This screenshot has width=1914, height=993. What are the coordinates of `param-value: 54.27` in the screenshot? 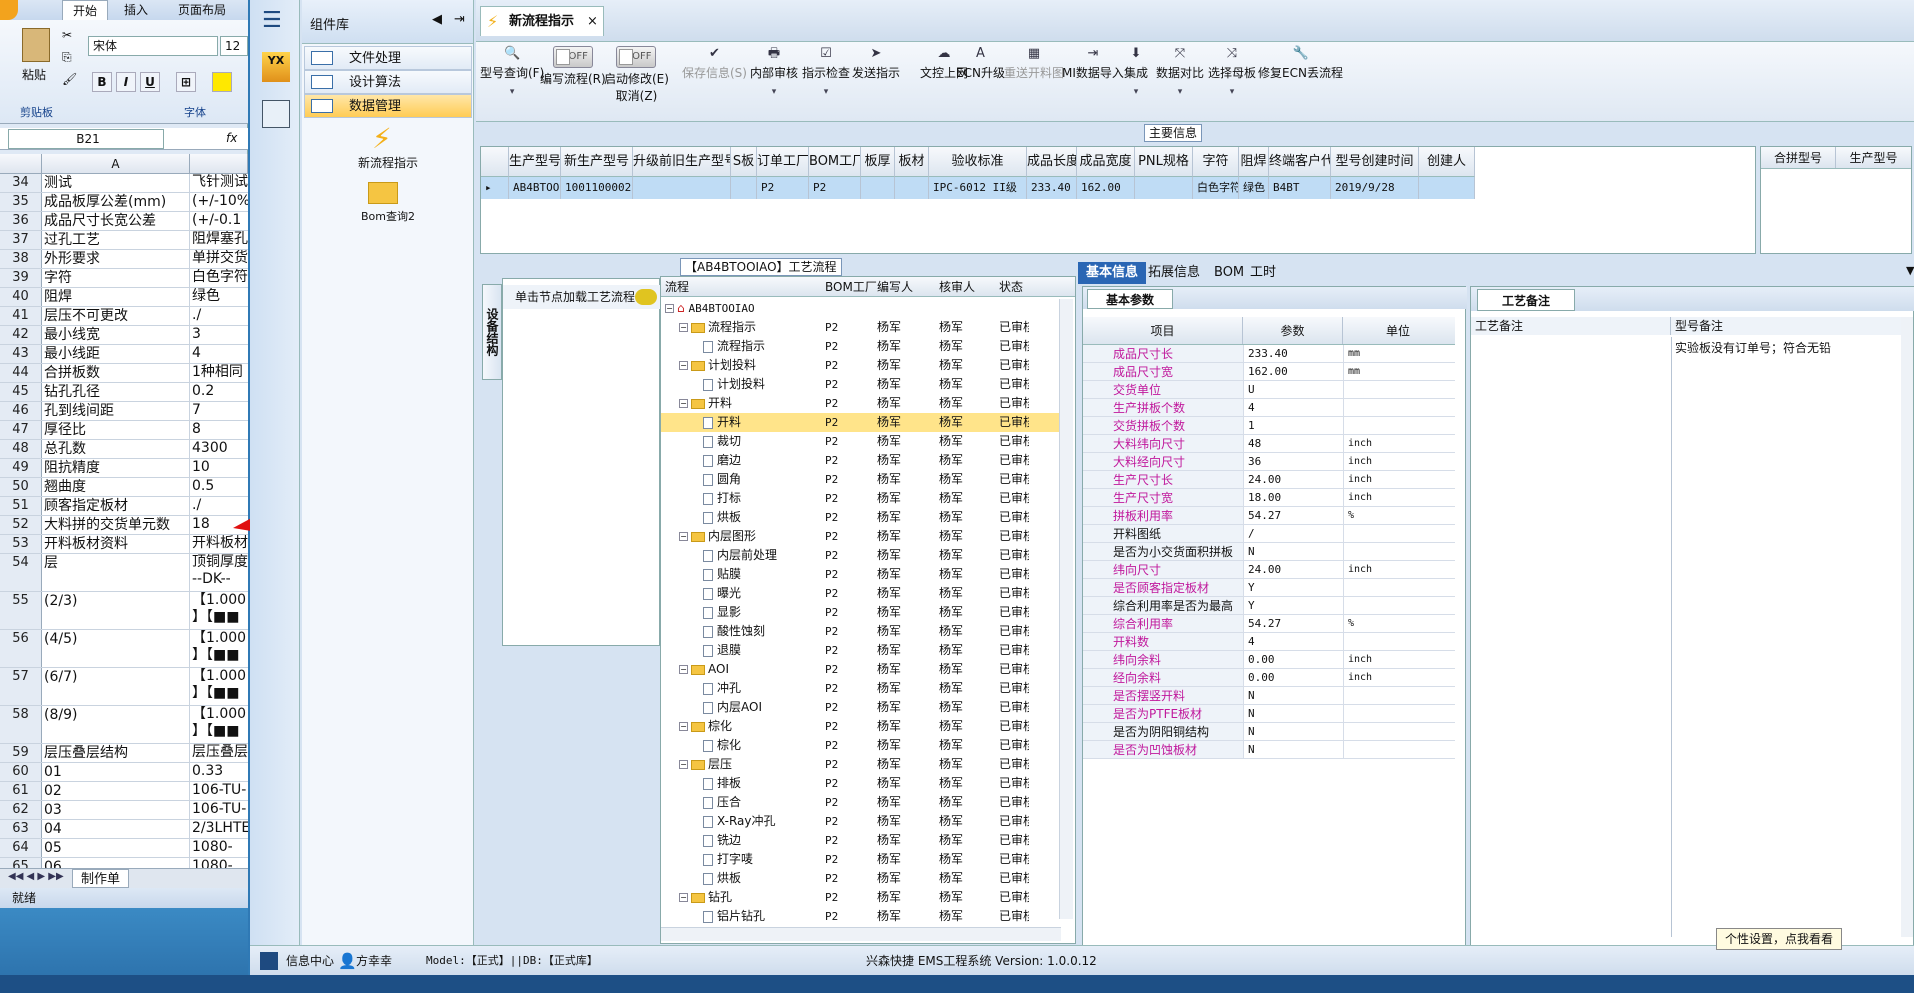 It's located at (1293, 515).